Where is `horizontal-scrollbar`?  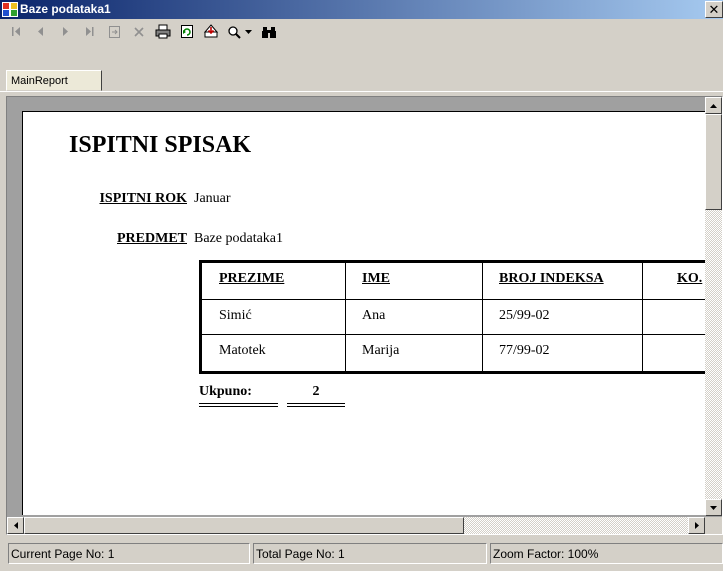 horizontal-scrollbar is located at coordinates (356, 525).